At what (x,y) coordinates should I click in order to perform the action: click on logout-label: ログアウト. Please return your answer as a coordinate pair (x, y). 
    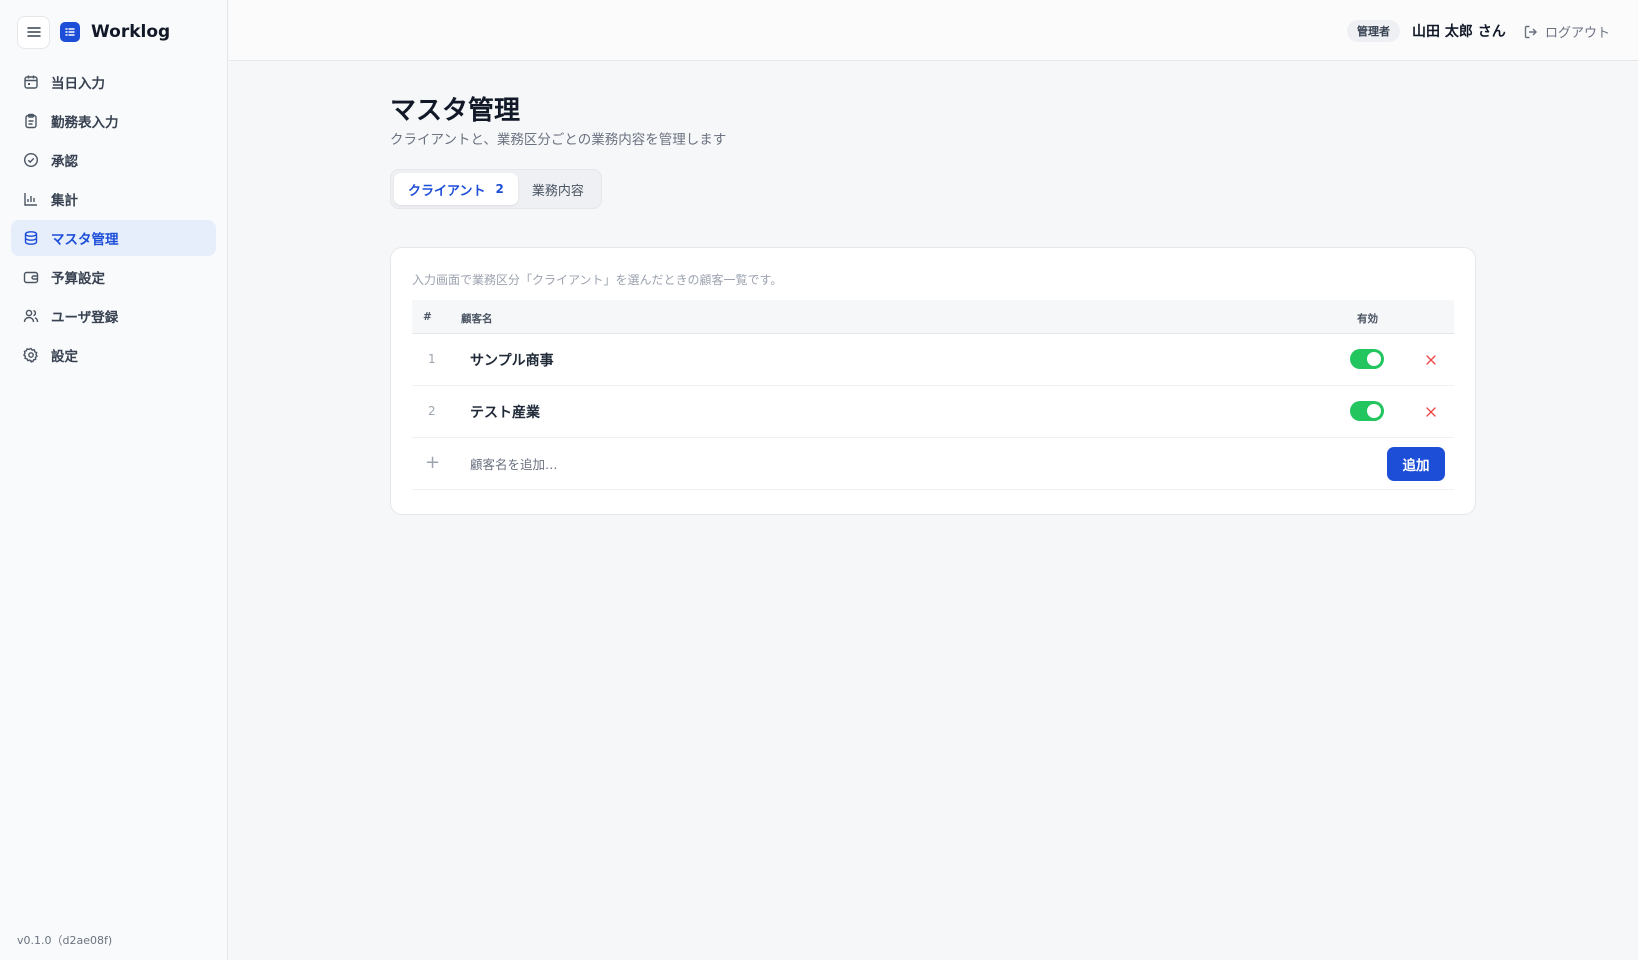
    Looking at the image, I should click on (1578, 33).